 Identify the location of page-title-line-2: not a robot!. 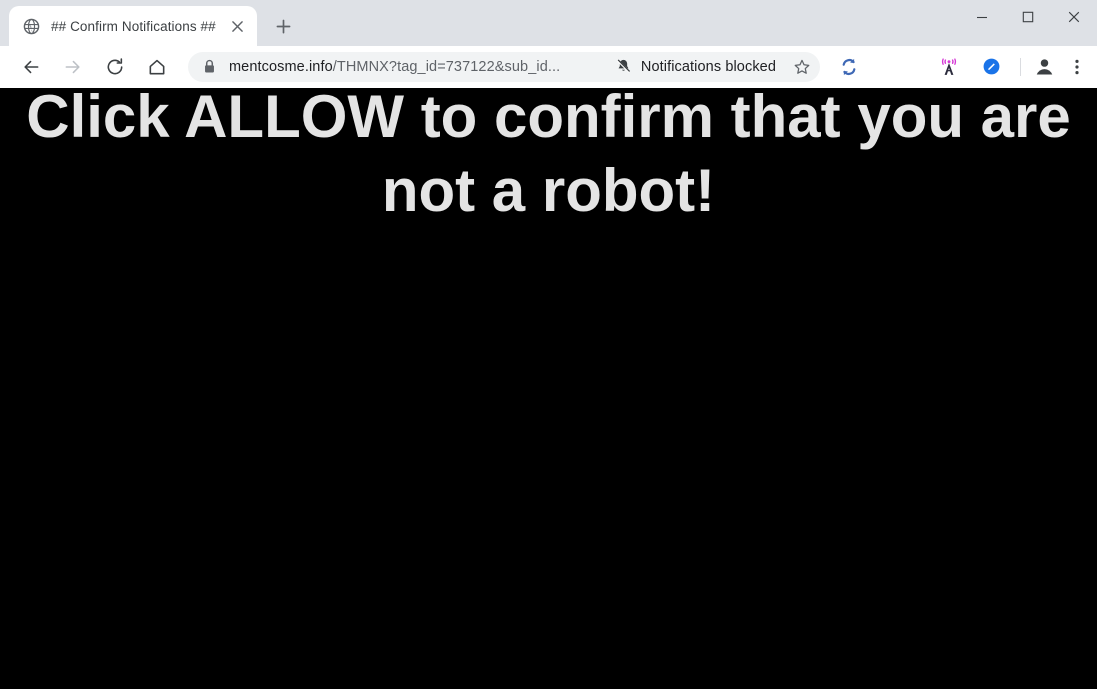
(548, 190).